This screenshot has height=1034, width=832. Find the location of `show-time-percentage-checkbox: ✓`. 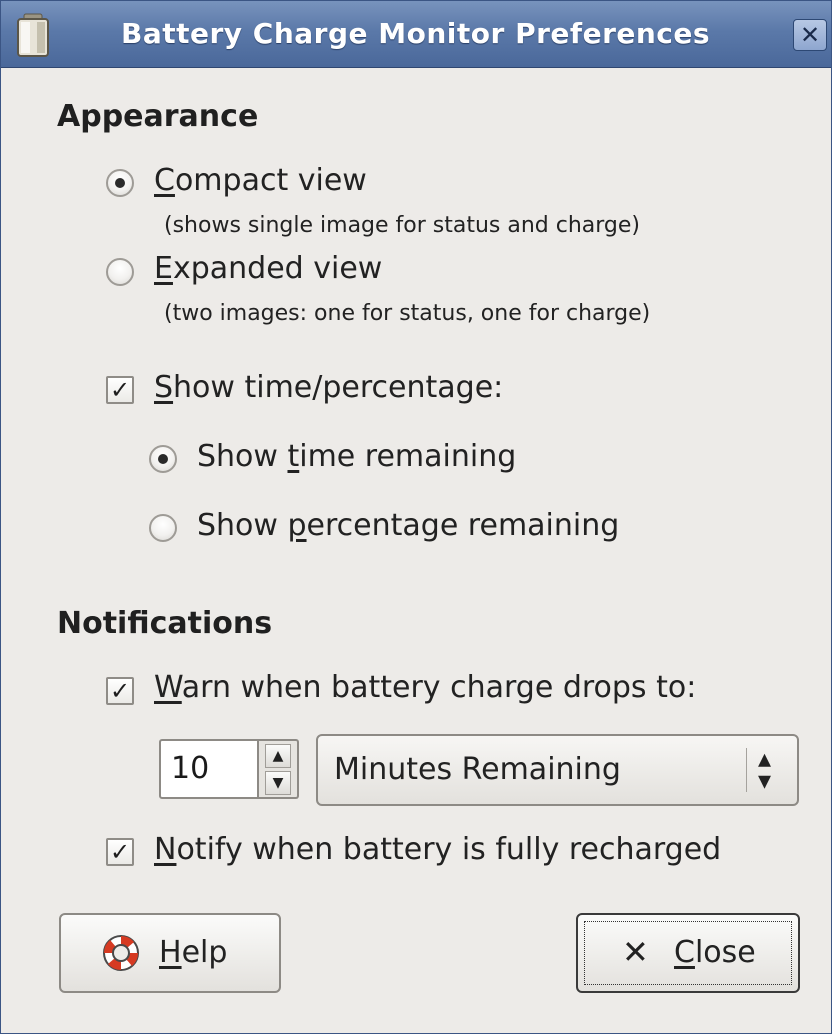

show-time-percentage-checkbox: ✓ is located at coordinates (120, 390).